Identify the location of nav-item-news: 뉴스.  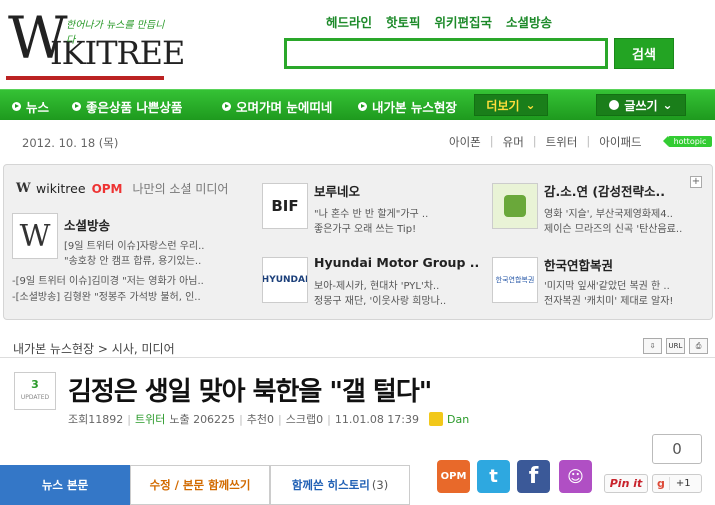
(30, 106).